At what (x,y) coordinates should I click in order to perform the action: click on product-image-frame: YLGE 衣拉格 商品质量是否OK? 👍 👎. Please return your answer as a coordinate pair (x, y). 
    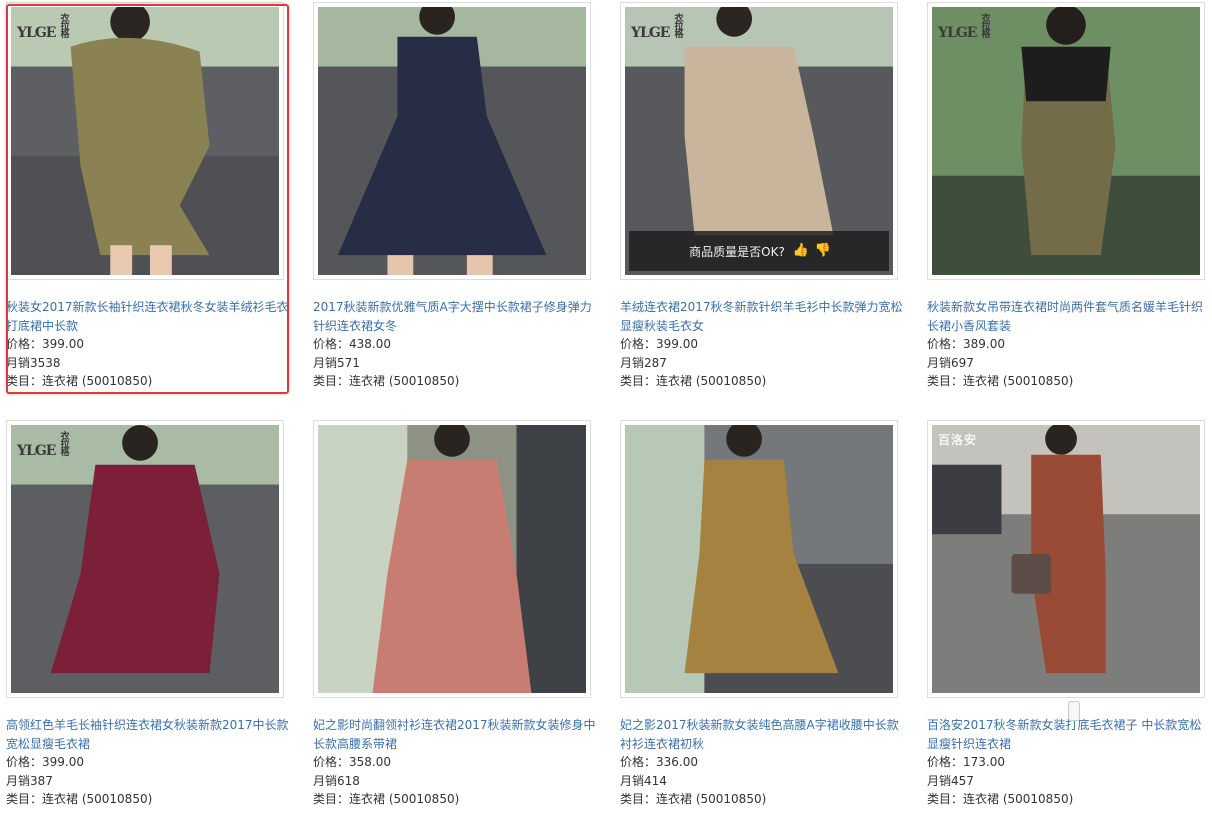
    Looking at the image, I should click on (759, 141).